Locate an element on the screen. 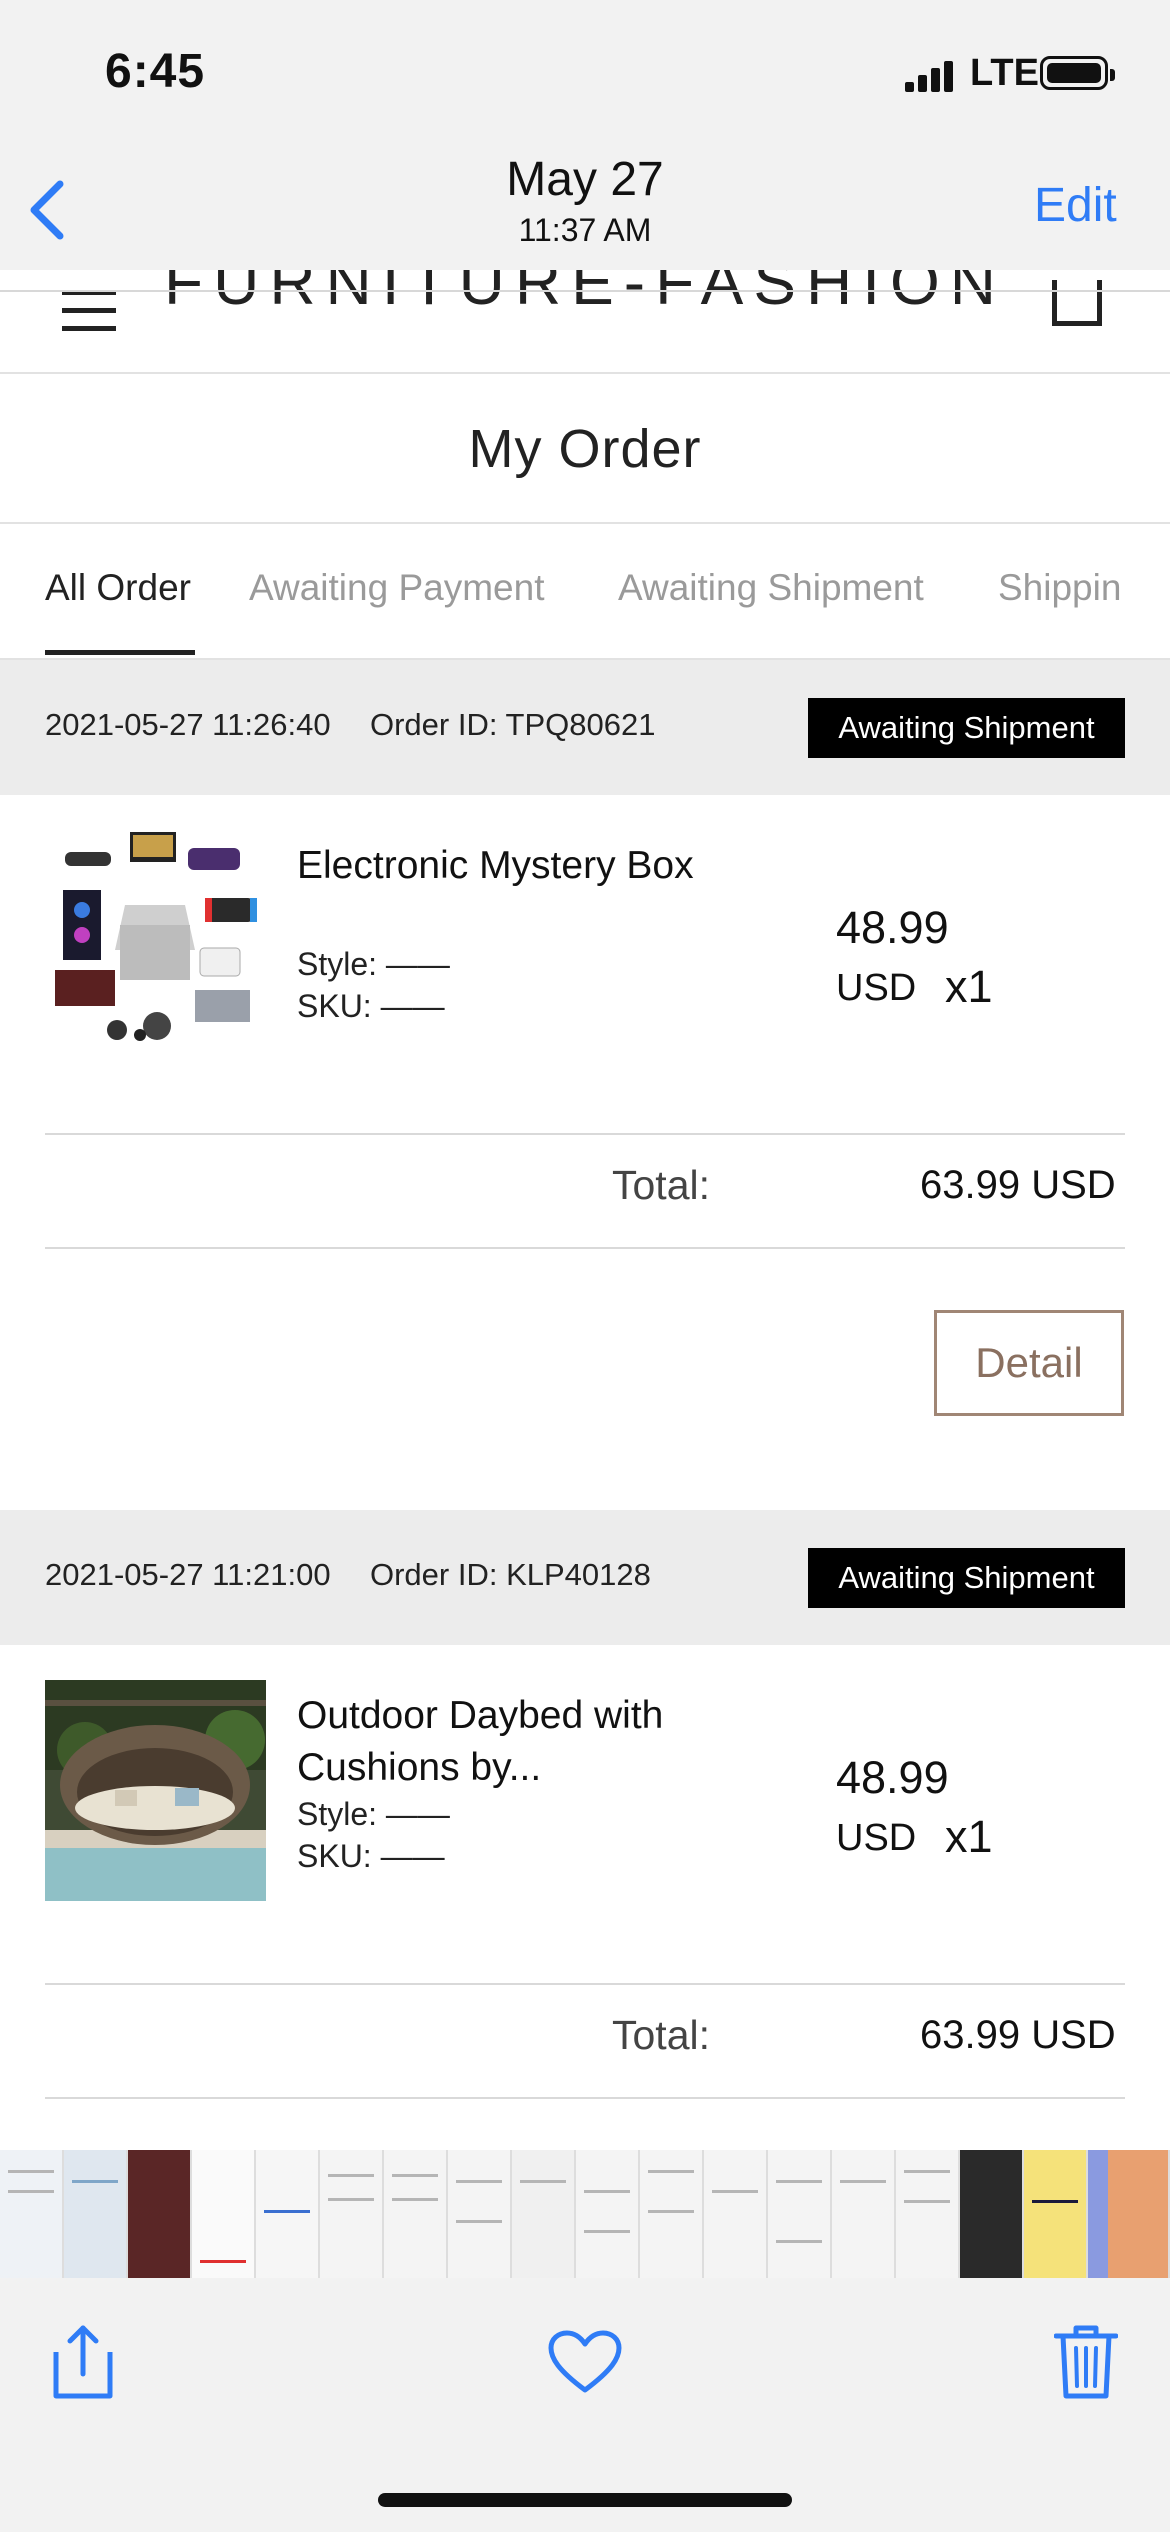  photo-thumbnail-strip is located at coordinates (585, 2214).